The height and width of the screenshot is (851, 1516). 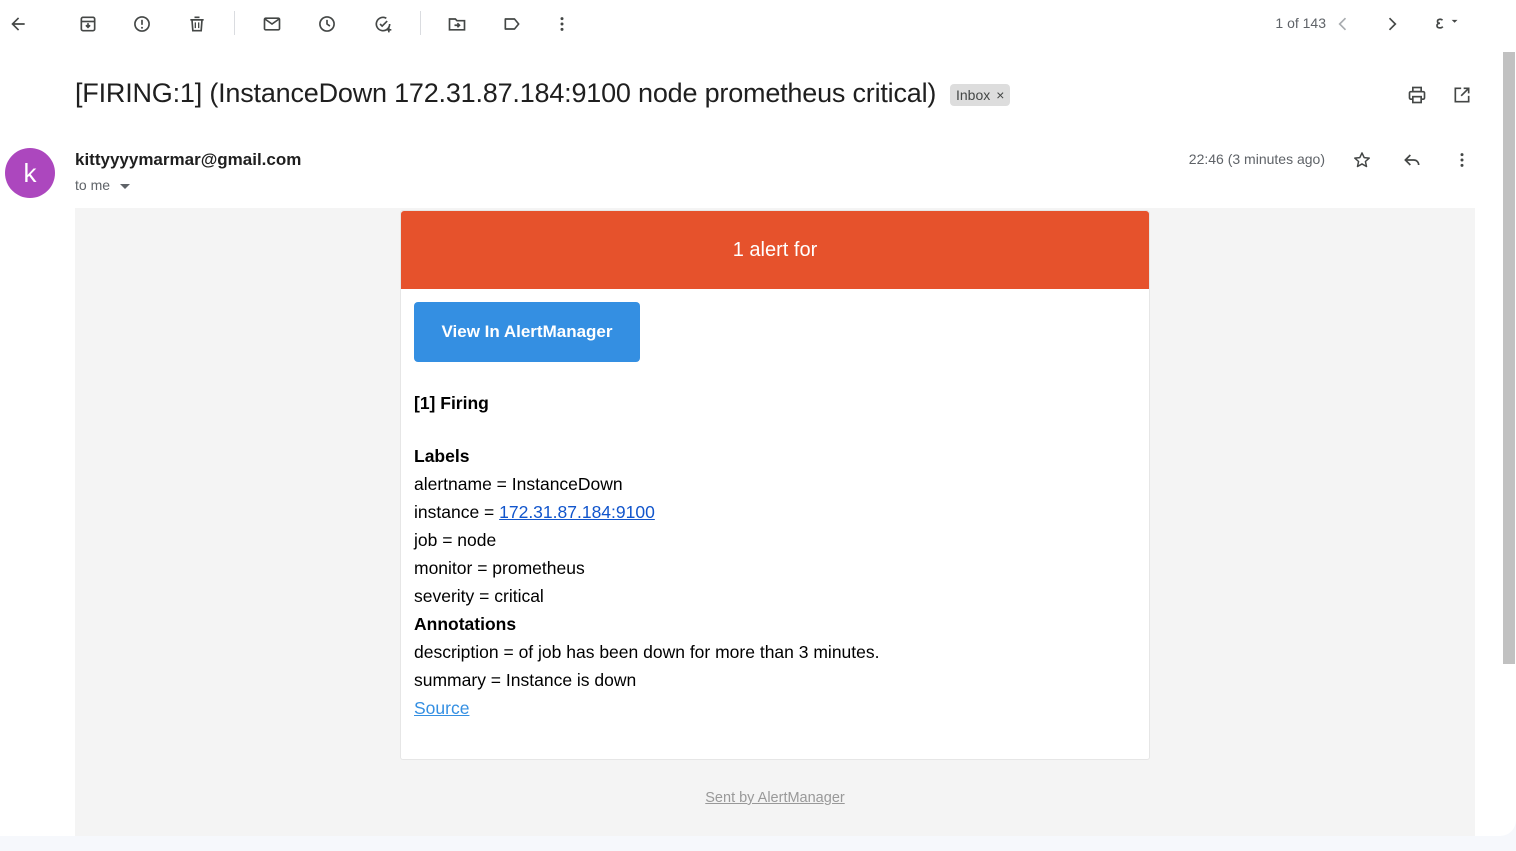 I want to click on more-vert-icon, so click(x=562, y=24).